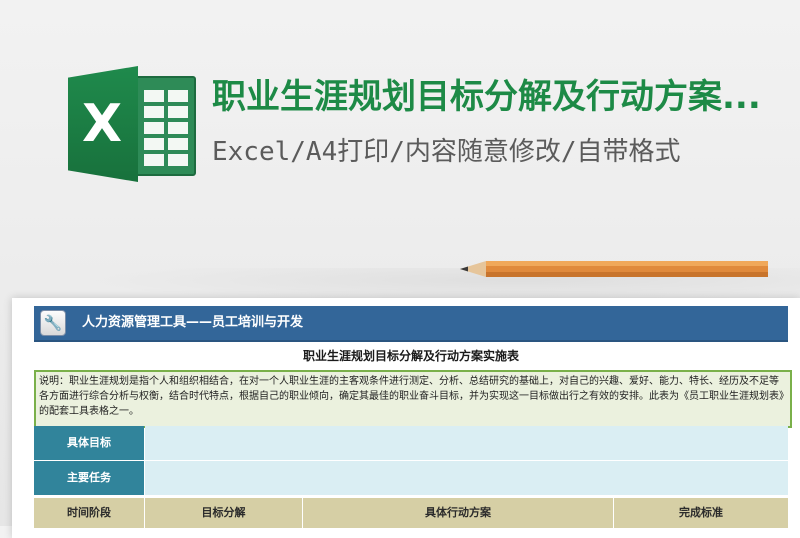 The height and width of the screenshot is (538, 800). Describe the element at coordinates (411, 356) in the screenshot. I see `sheet-title: 职业生涯规划目标分解及行动方案实施表` at that location.